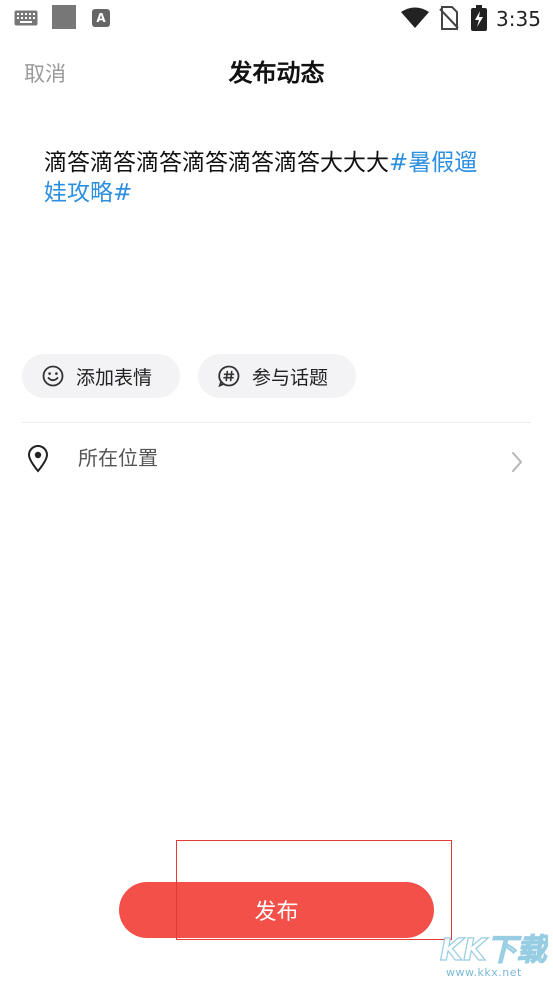 The height and width of the screenshot is (983, 553). Describe the element at coordinates (64, 17) in the screenshot. I see `notification-square-icon` at that location.